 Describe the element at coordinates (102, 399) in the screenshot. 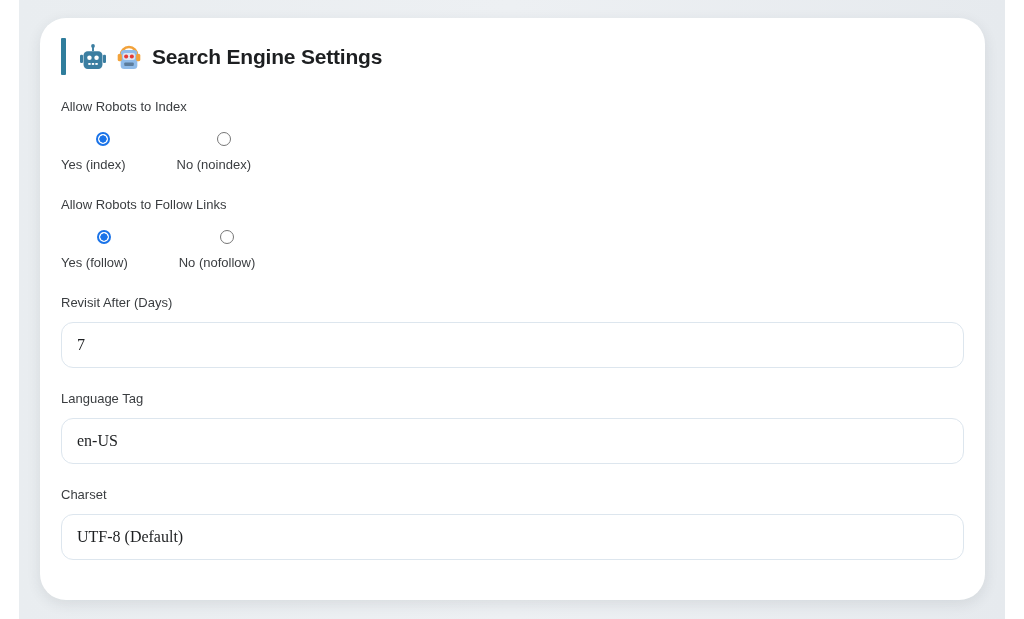

I see `field-label: Language Tag` at that location.